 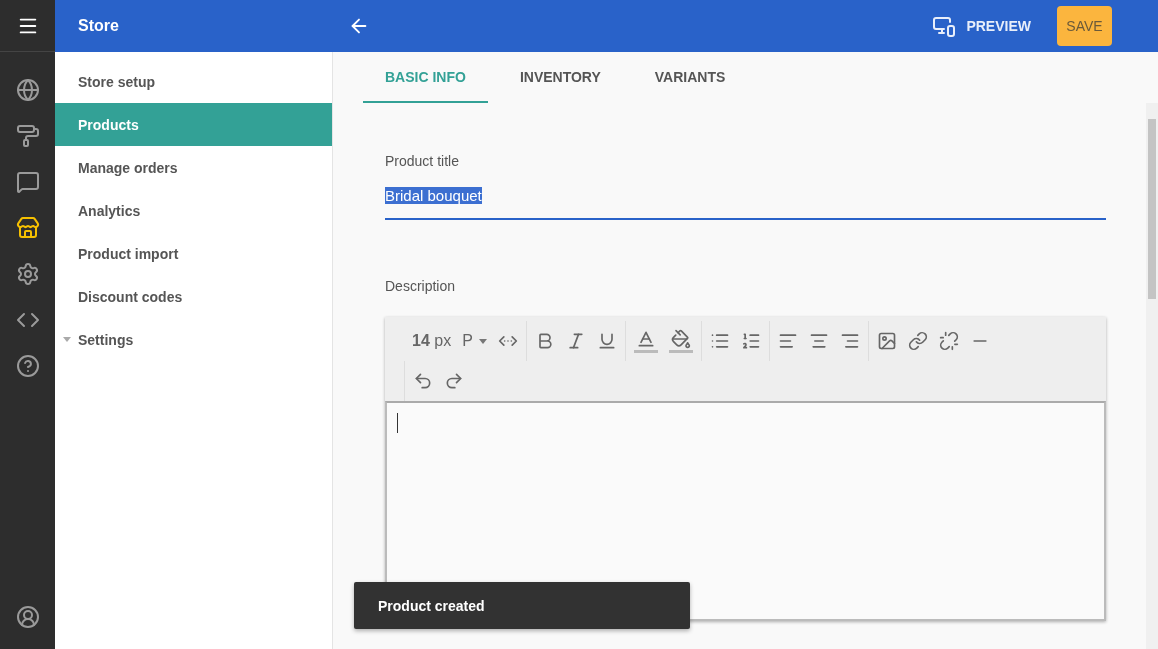 What do you see at coordinates (193, 296) in the screenshot?
I see `nav-item: Discount codes` at bounding box center [193, 296].